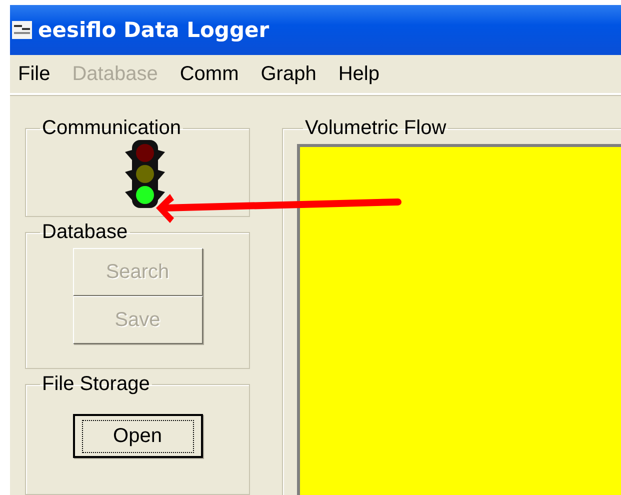 This screenshot has height=495, width=621. Describe the element at coordinates (111, 128) in the screenshot. I see `group-title: Communication` at that location.